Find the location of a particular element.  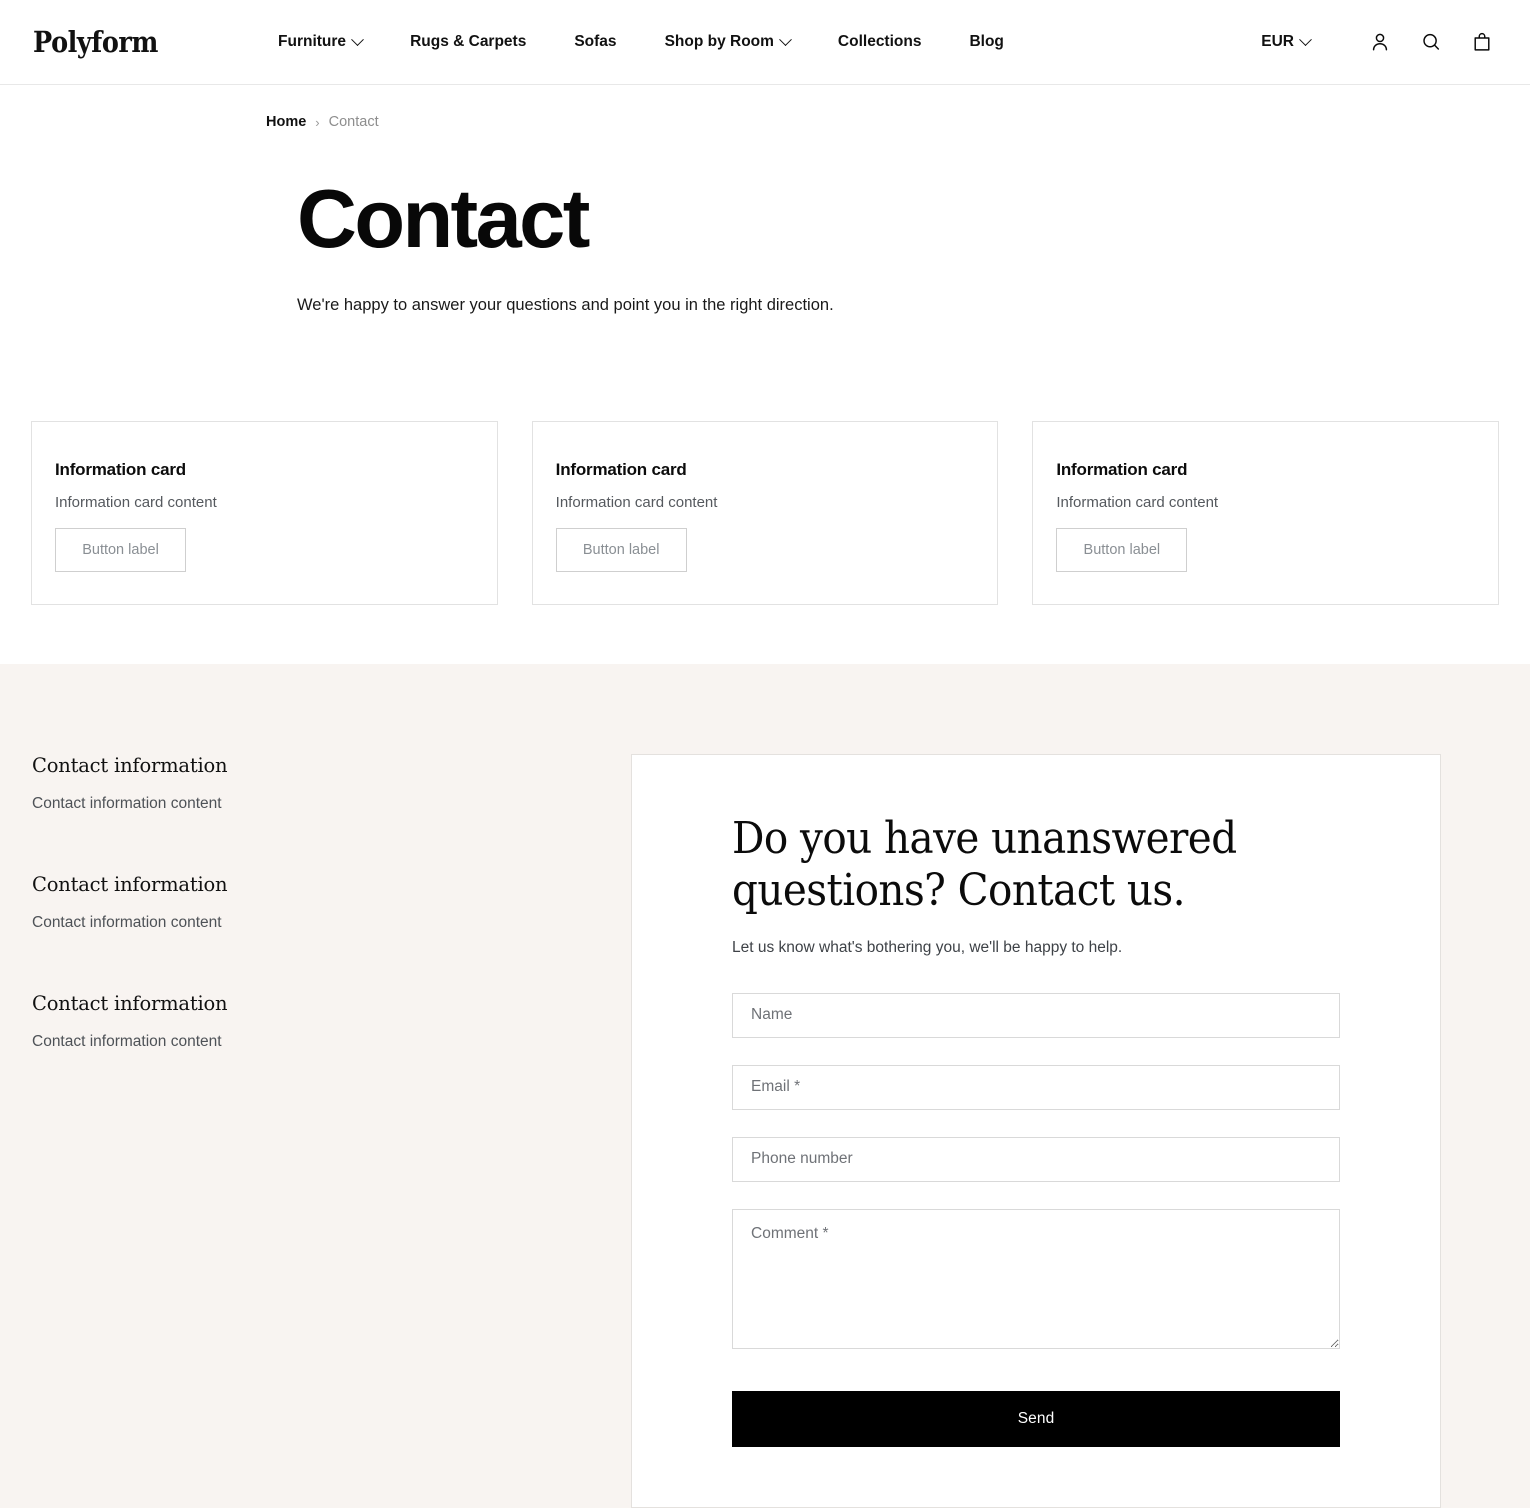

breadcrumb-home-link: Home is located at coordinates (286, 122).